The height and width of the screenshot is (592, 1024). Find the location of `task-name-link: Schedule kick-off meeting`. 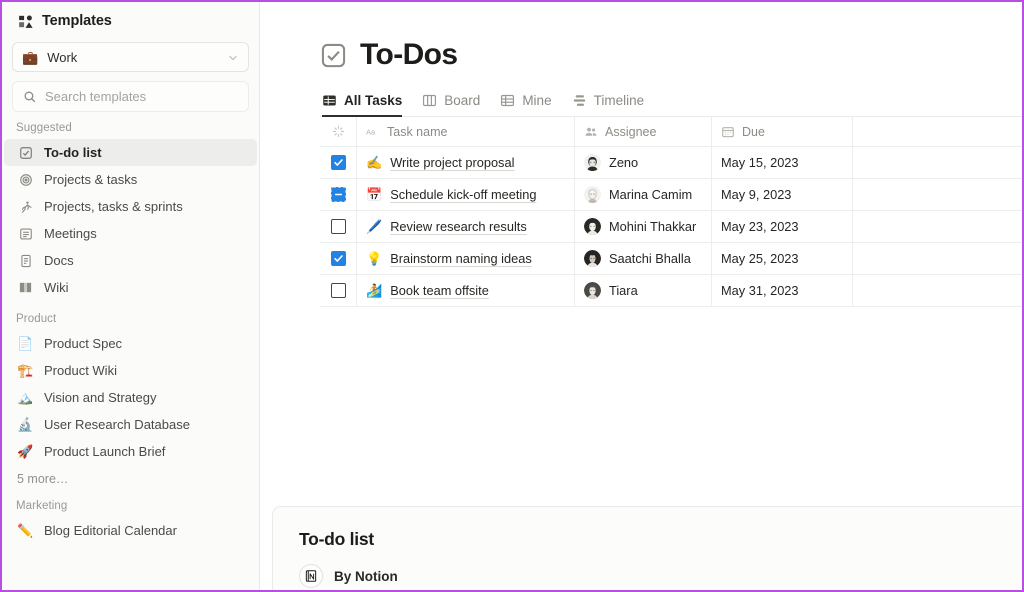

task-name-link: Schedule kick-off meeting is located at coordinates (463, 194).